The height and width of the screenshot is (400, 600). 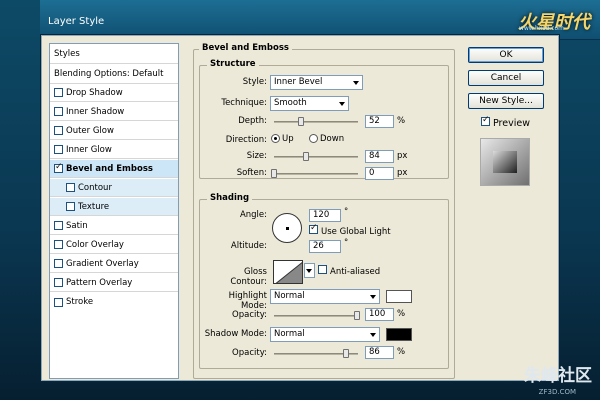 What do you see at coordinates (114, 112) in the screenshot?
I see `style-inner-shadow: Inner Shadow` at bounding box center [114, 112].